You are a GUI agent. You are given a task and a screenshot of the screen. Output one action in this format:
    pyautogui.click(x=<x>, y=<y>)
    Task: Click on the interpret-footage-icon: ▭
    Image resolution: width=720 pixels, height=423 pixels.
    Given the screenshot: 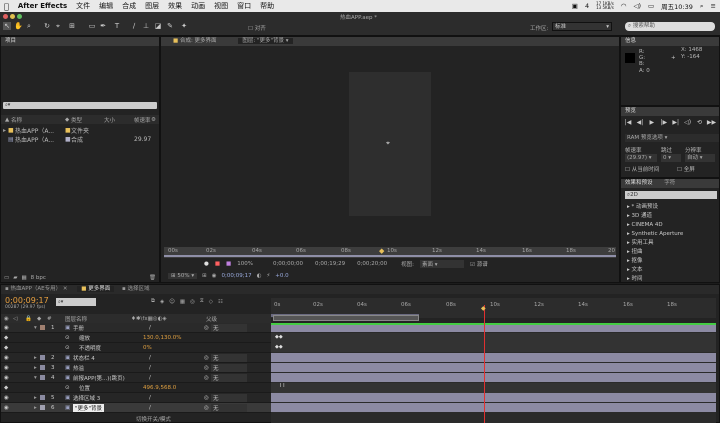 What is the action you would take?
    pyautogui.click(x=6, y=278)
    